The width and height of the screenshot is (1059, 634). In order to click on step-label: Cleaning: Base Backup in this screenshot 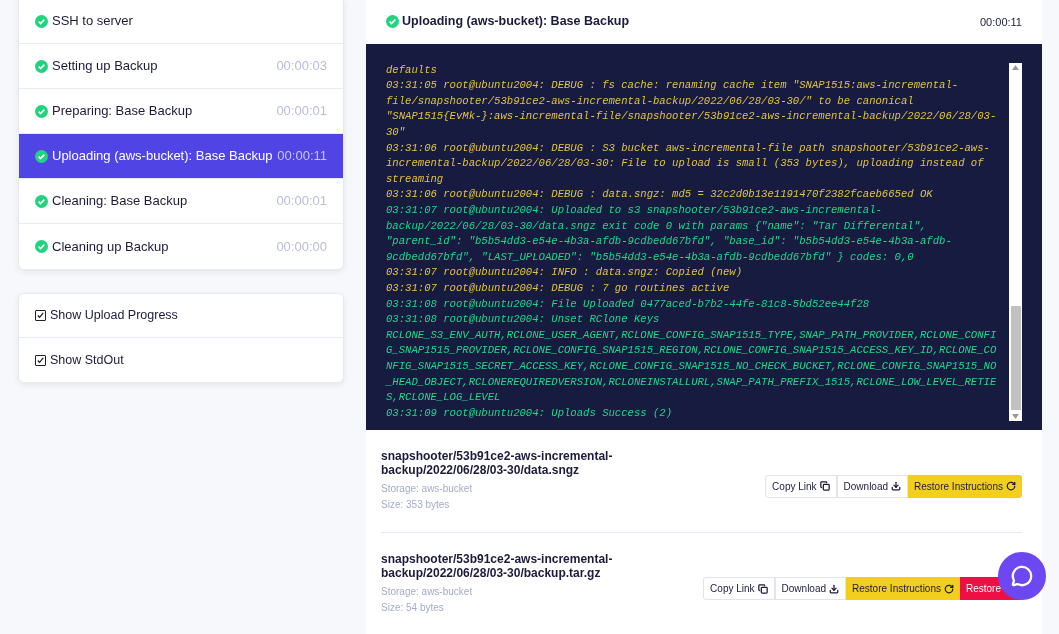, I will do `click(120, 201)`.